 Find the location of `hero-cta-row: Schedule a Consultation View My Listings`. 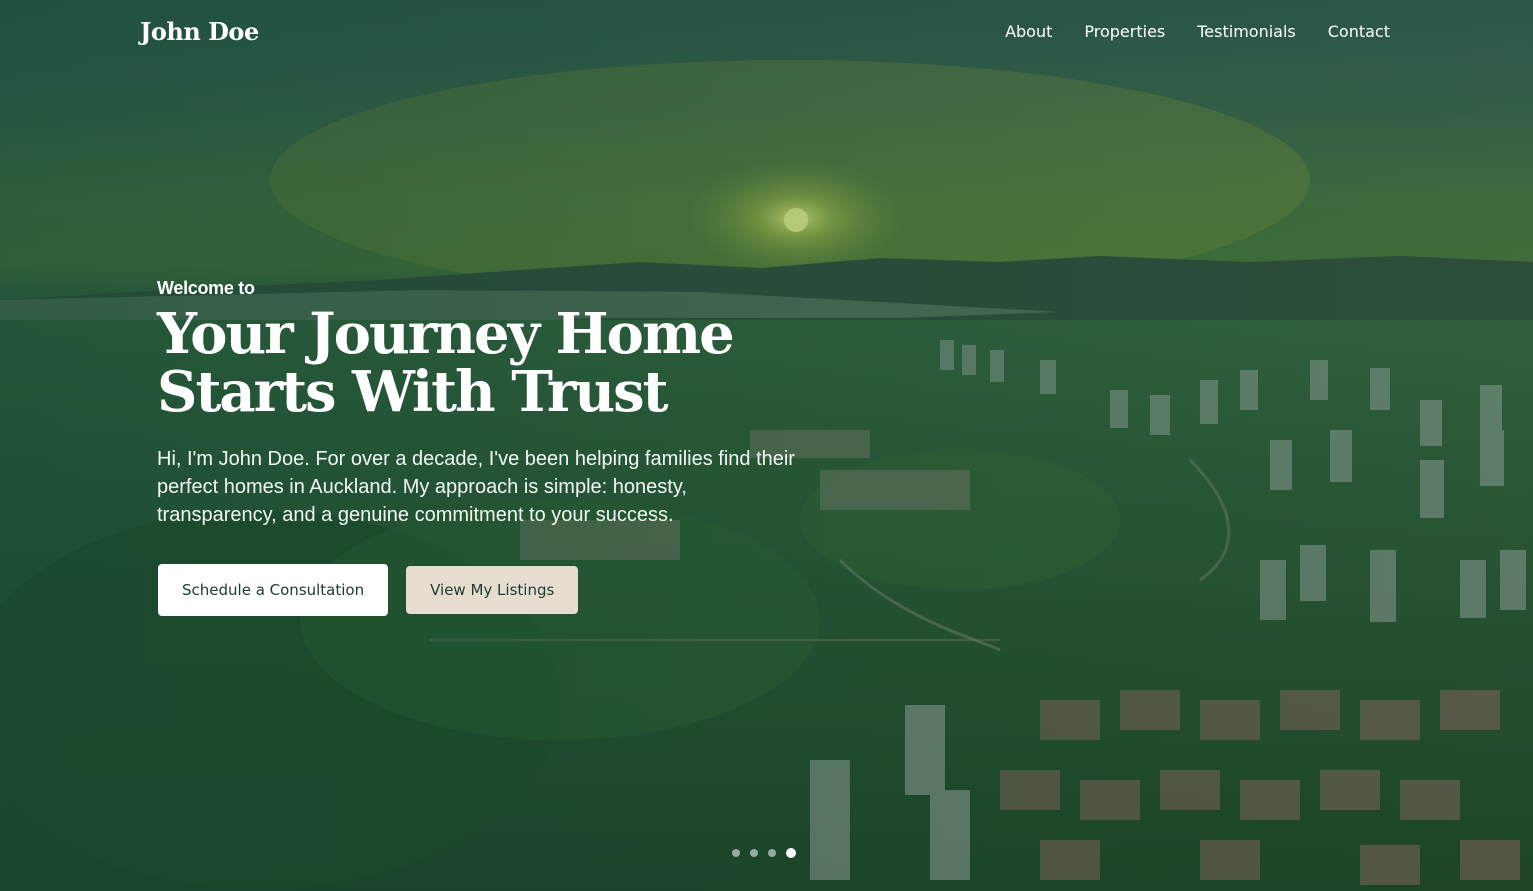

hero-cta-row: Schedule a Consultation View My Listings is located at coordinates (368, 590).